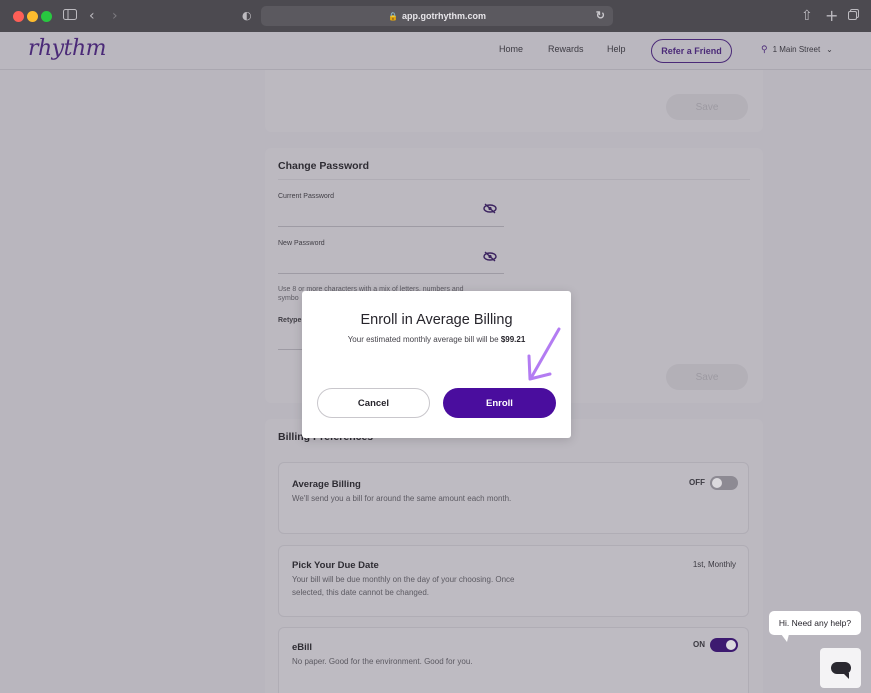  Describe the element at coordinates (46, 16) in the screenshot. I see `zoom-window-button` at that location.